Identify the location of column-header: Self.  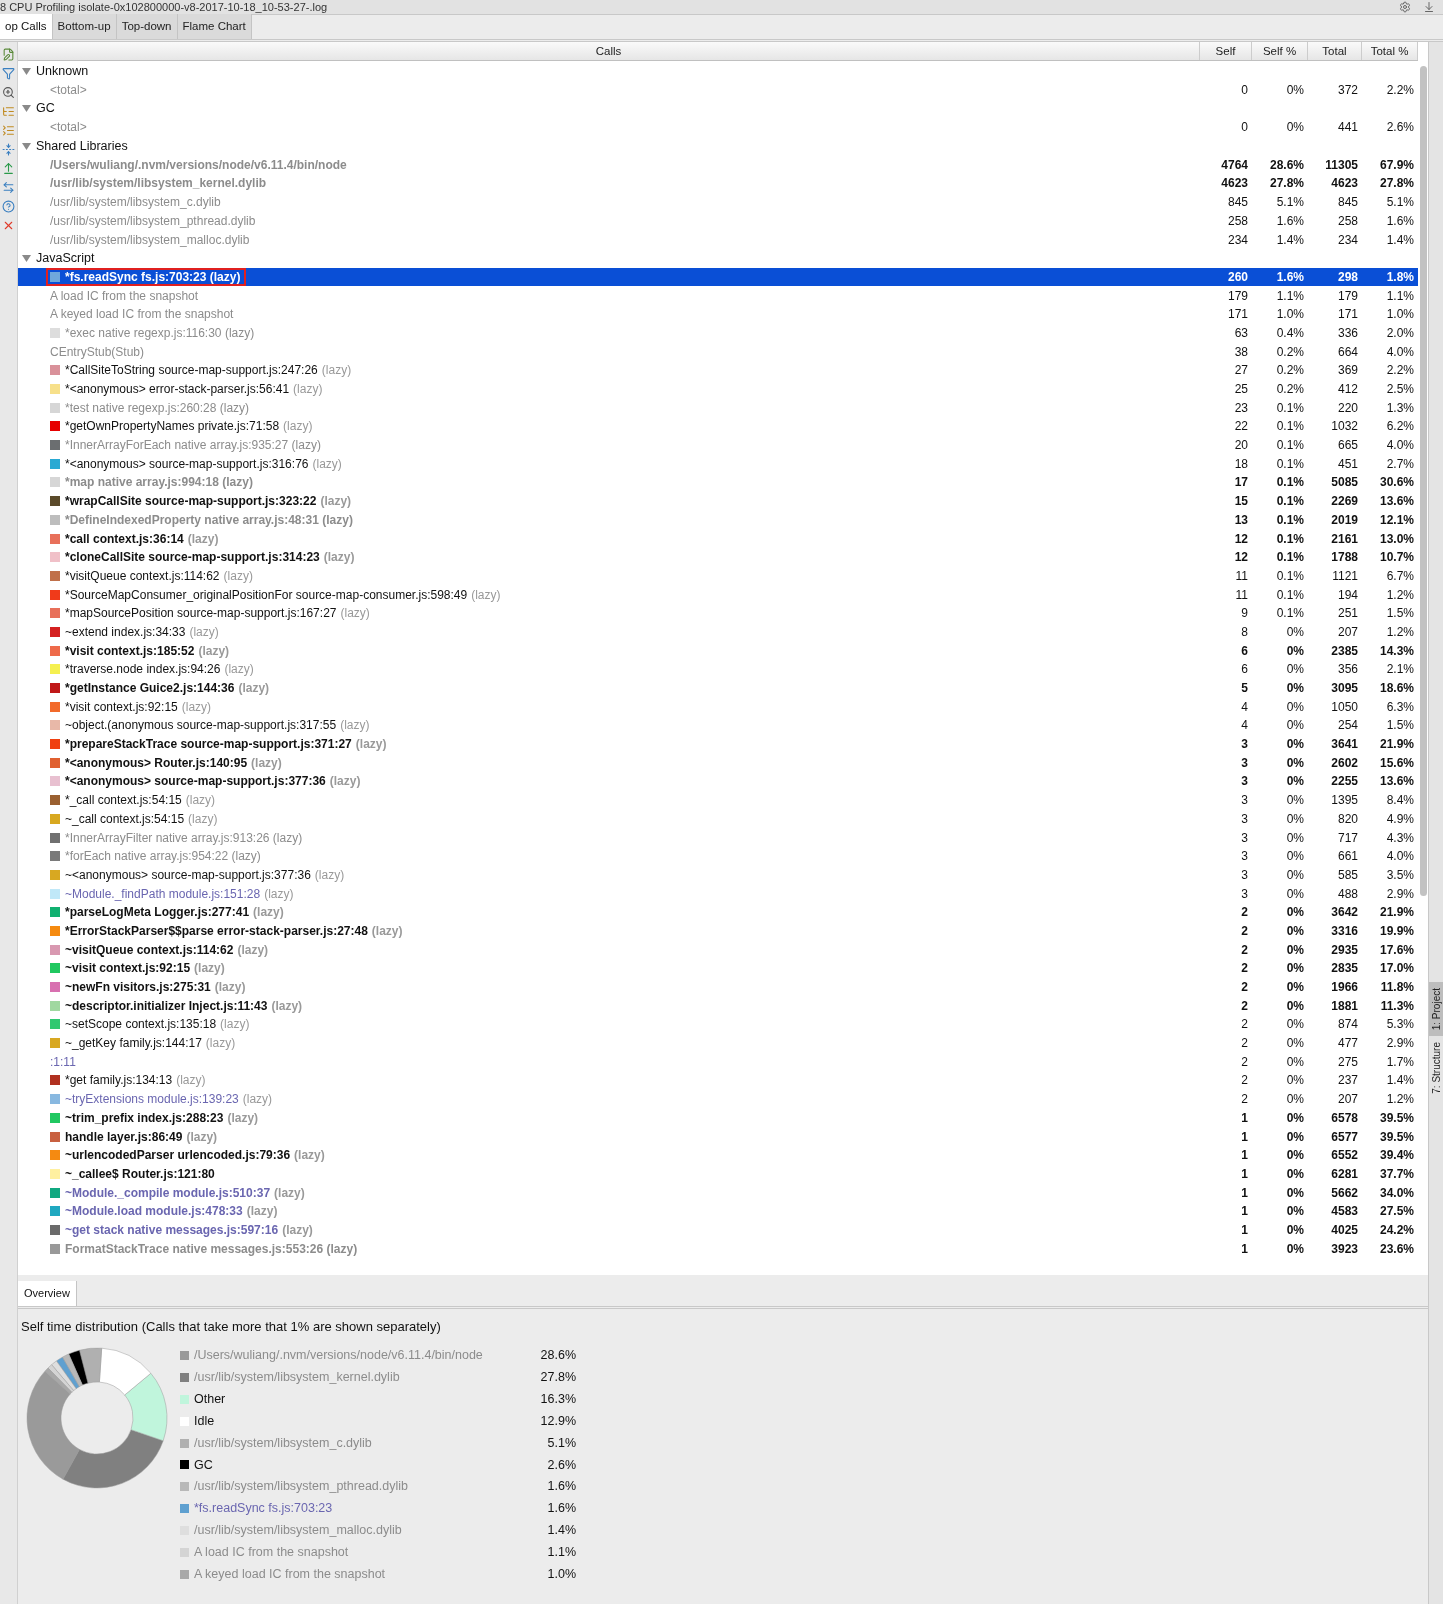
(1226, 51).